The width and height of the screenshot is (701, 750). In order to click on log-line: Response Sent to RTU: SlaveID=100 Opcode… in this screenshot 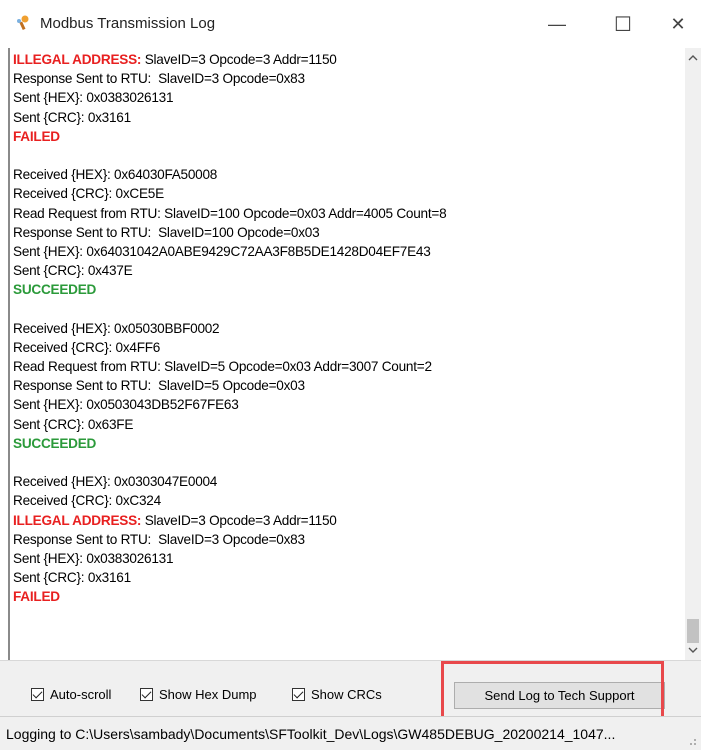, I will do `click(348, 232)`.